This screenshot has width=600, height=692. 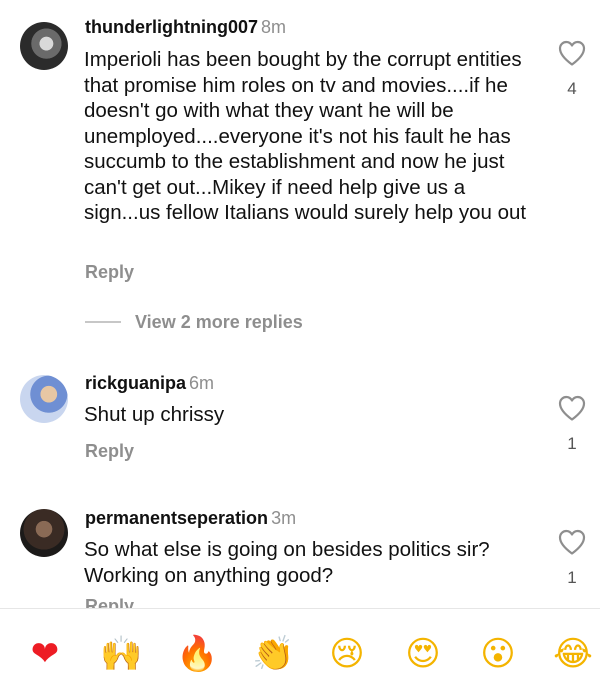 I want to click on view-more-replies: View 2 more replies, so click(x=194, y=322).